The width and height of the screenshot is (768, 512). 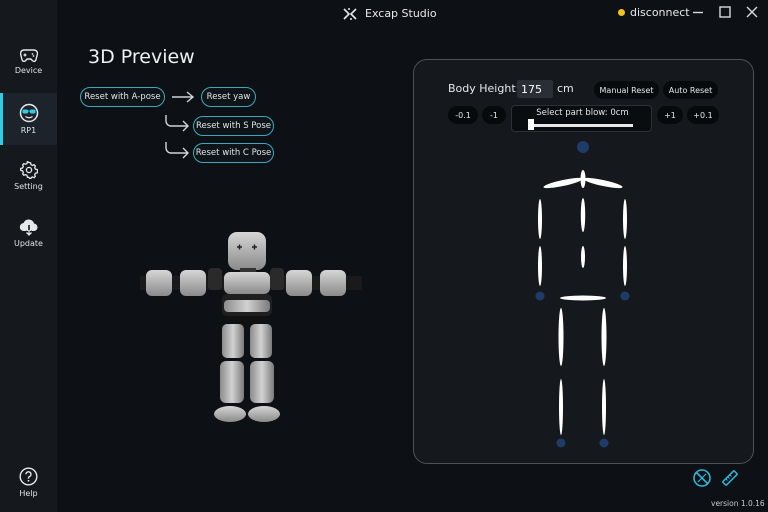 I want to click on sidebar-item-label: RP1, so click(x=28, y=130).